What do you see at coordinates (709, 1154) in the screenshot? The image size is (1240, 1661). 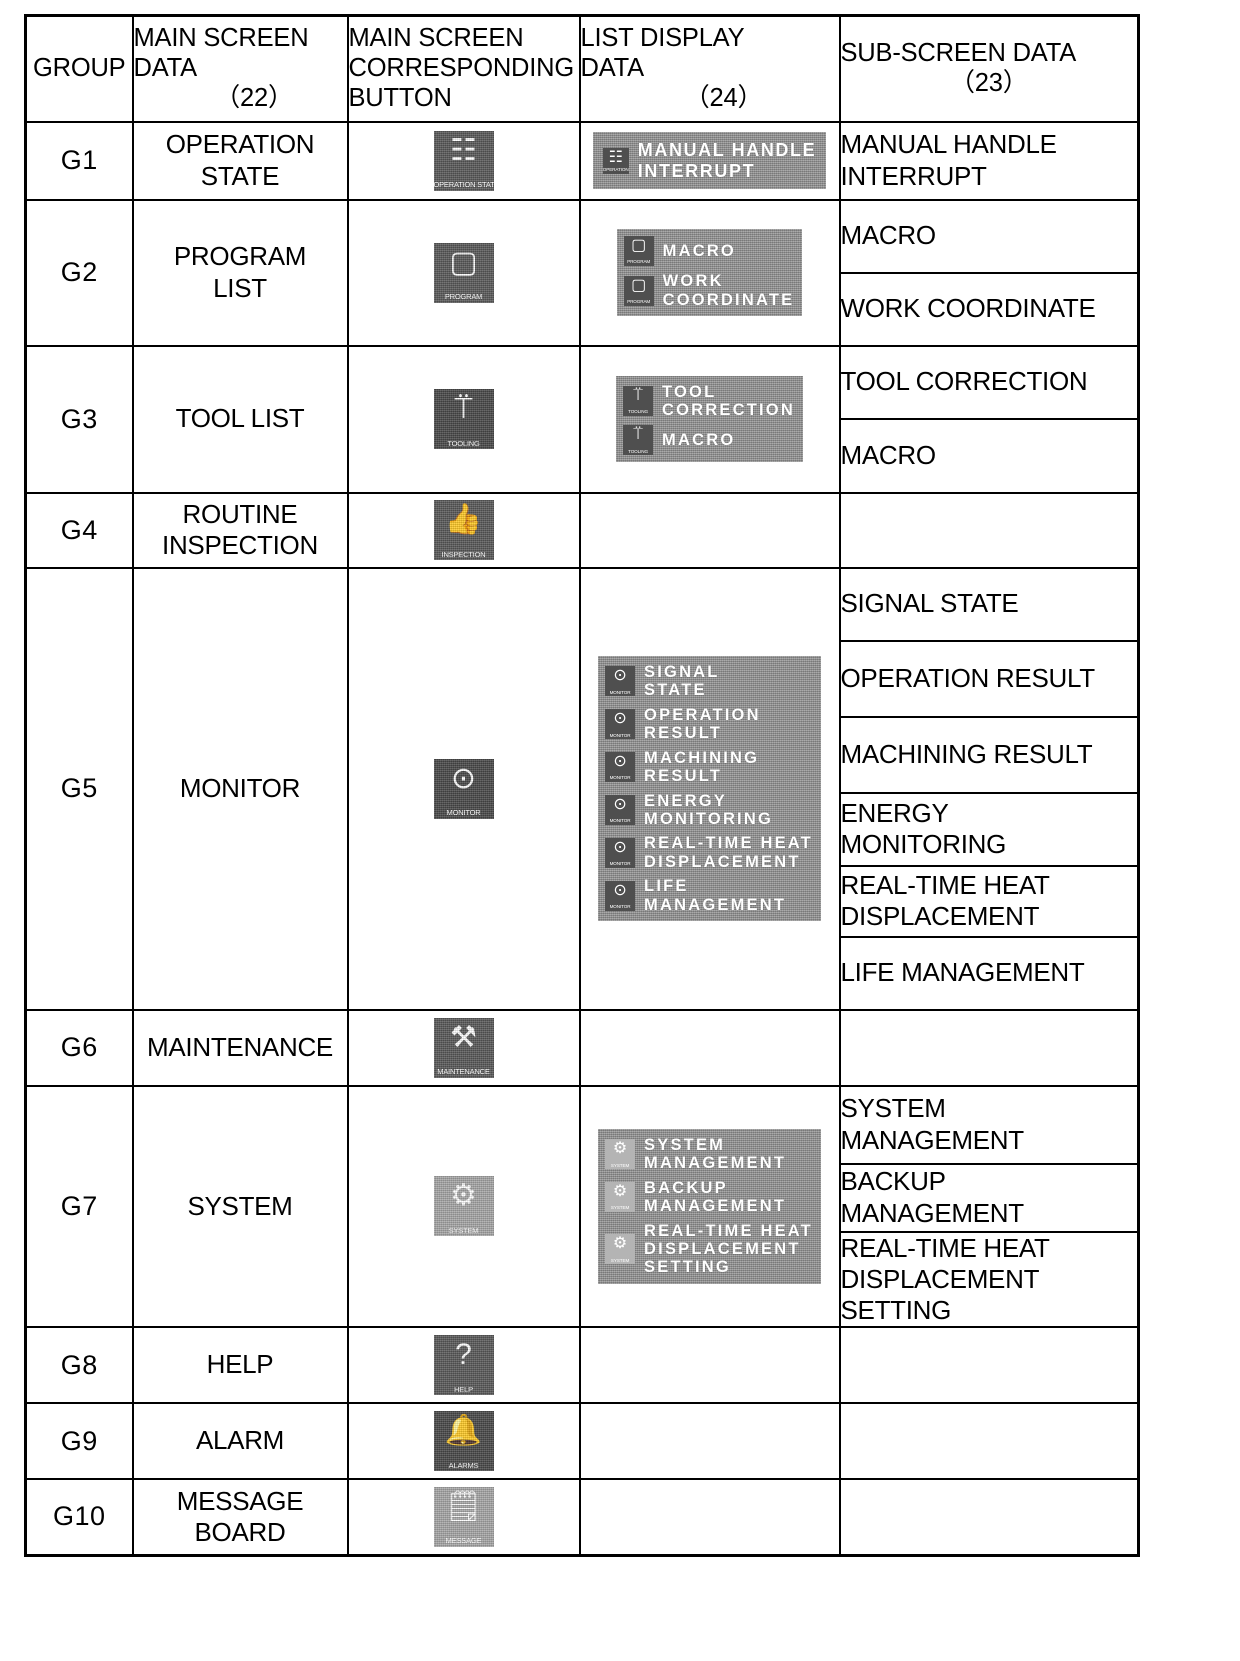 I see `list-item: ⚙ SYSTEM SYSTEM MANAGEMENT` at bounding box center [709, 1154].